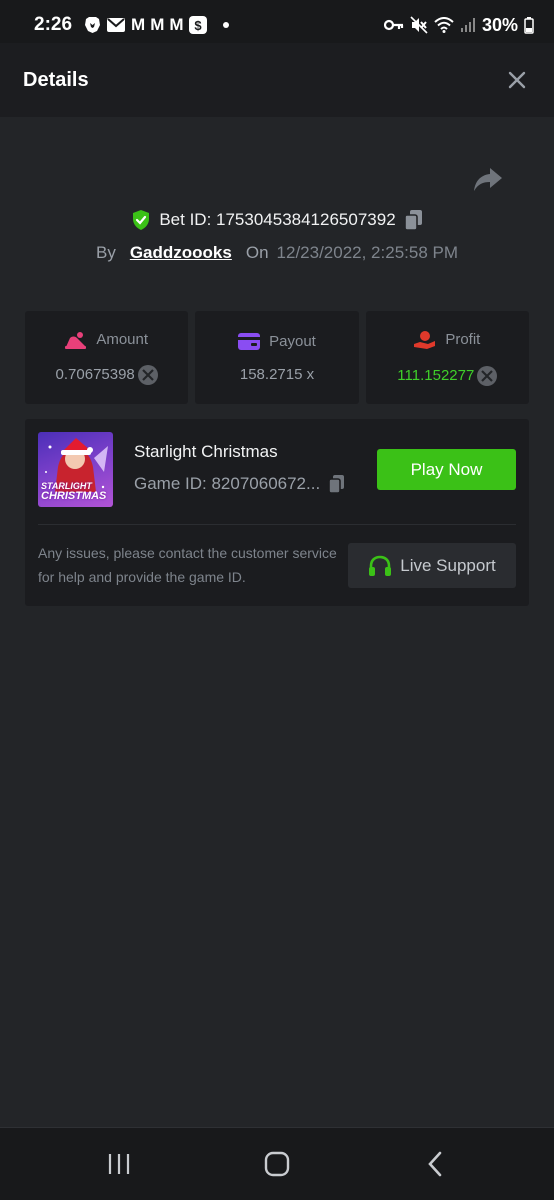 This screenshot has width=554, height=1200. I want to click on amount-icon, so click(76, 340).